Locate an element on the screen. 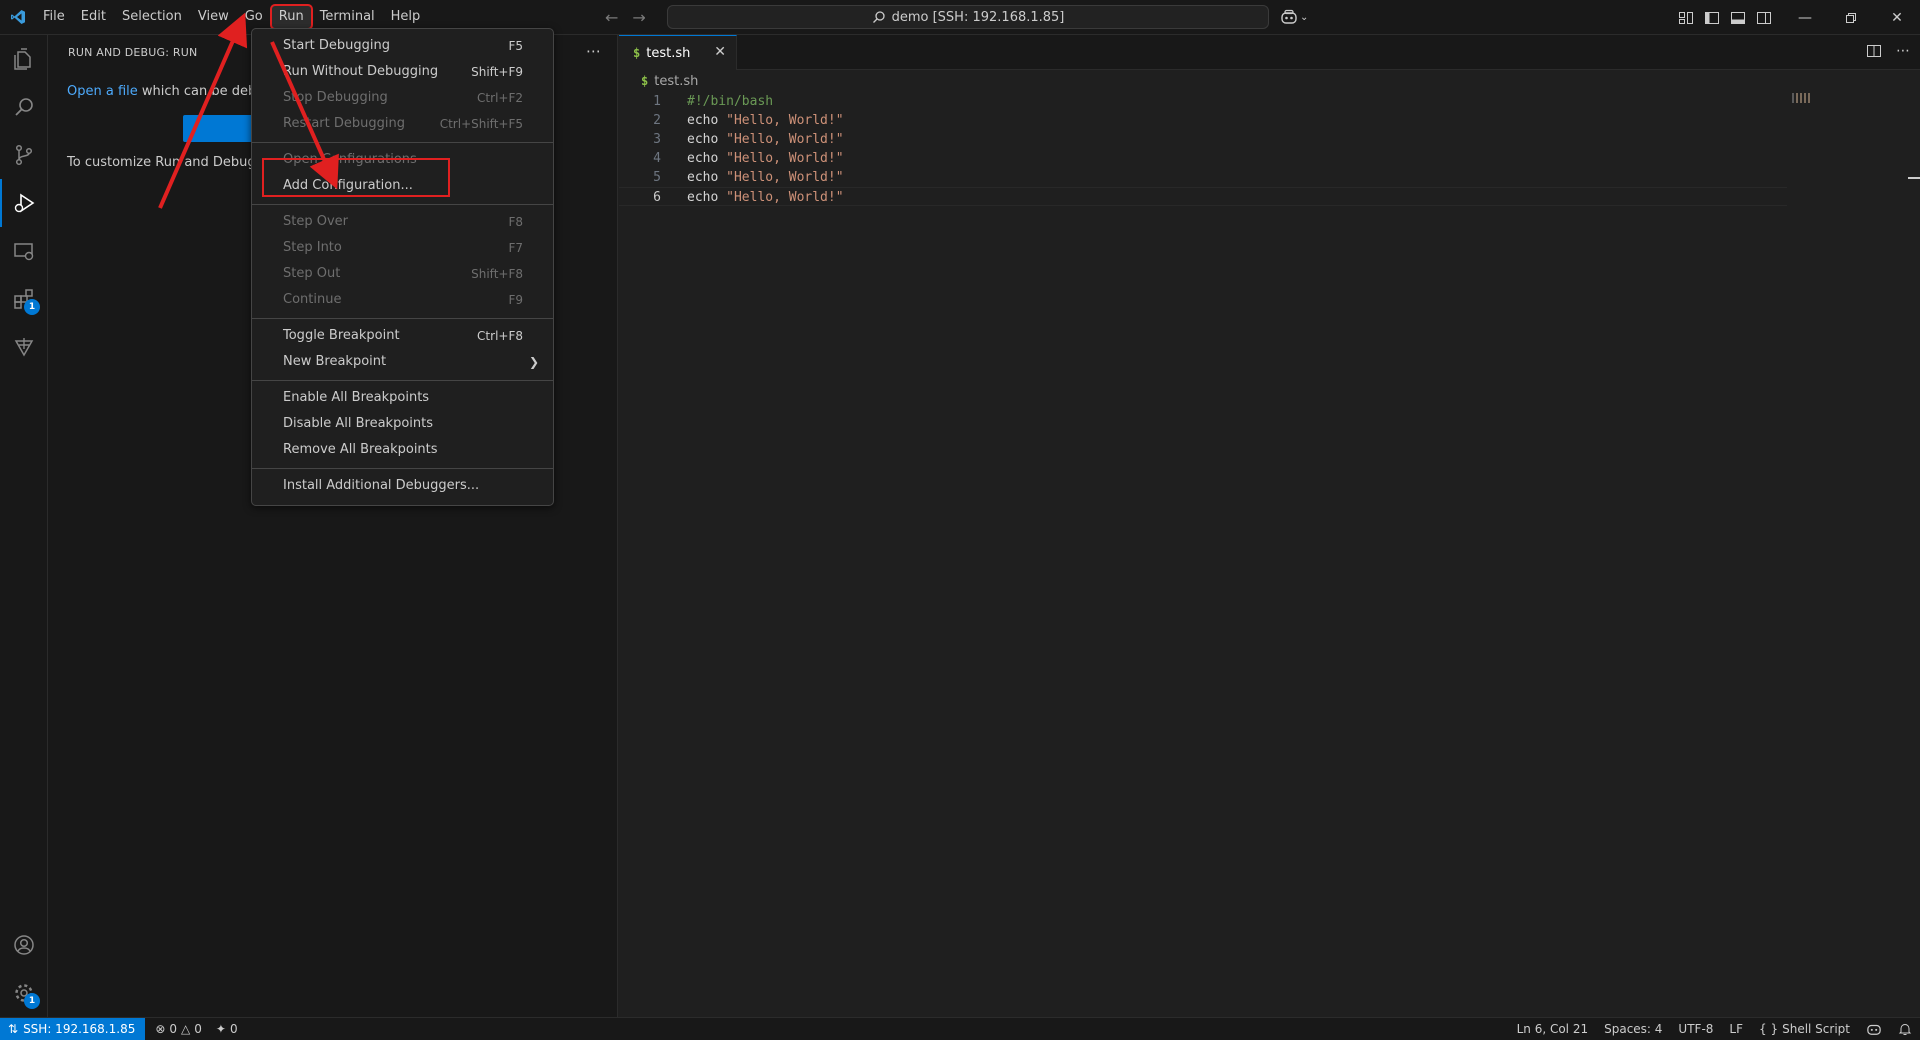  code-line: 3 echo "Hello, World!" is located at coordinates (1269, 139).